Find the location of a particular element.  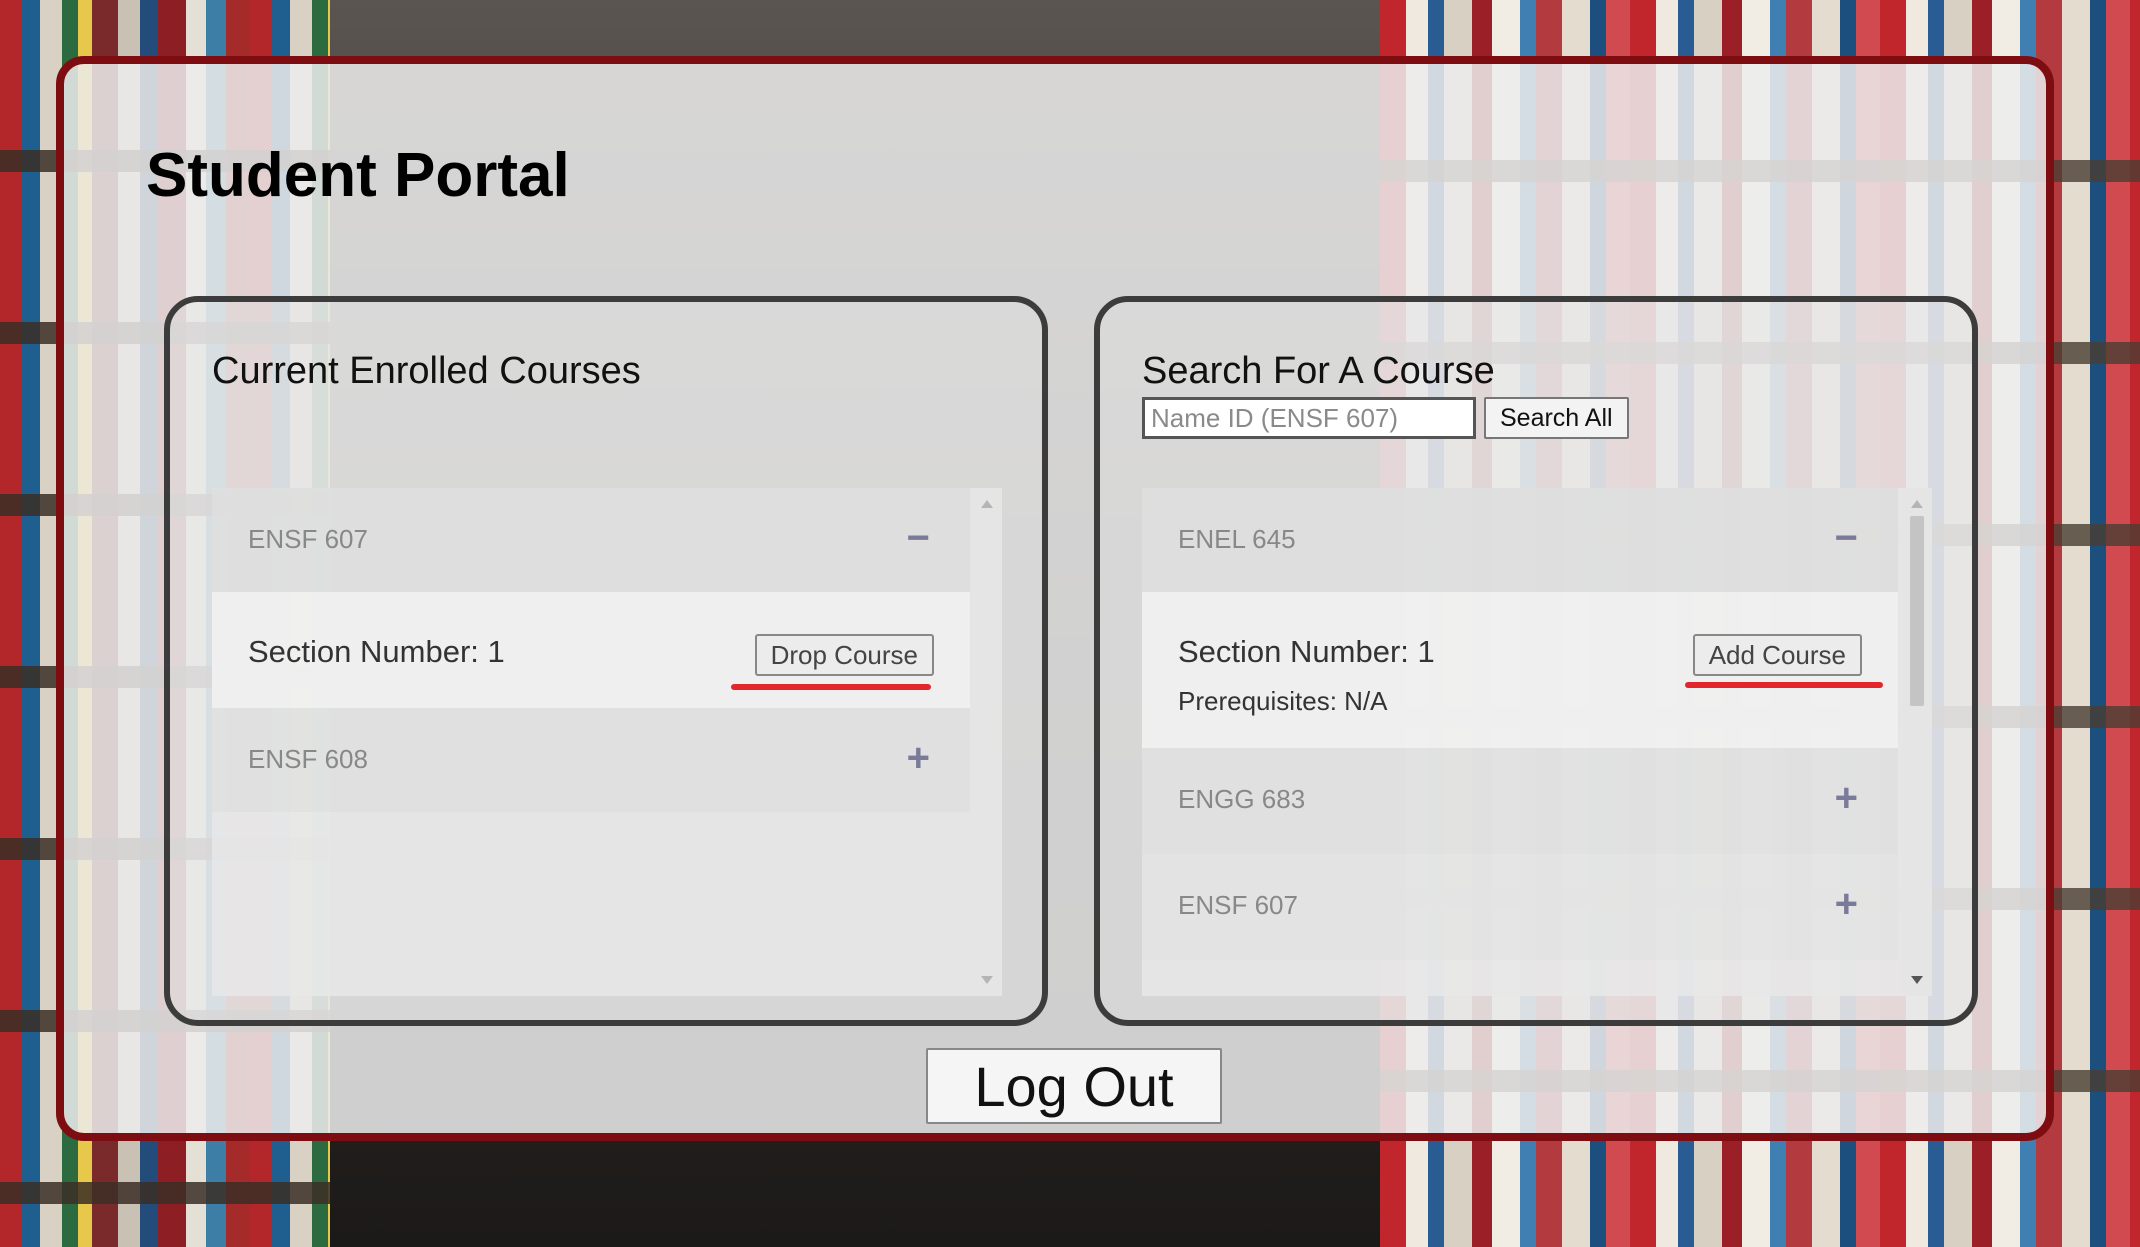

enrolled-courses-heading: Current Enrolled Courses is located at coordinates (426, 371).